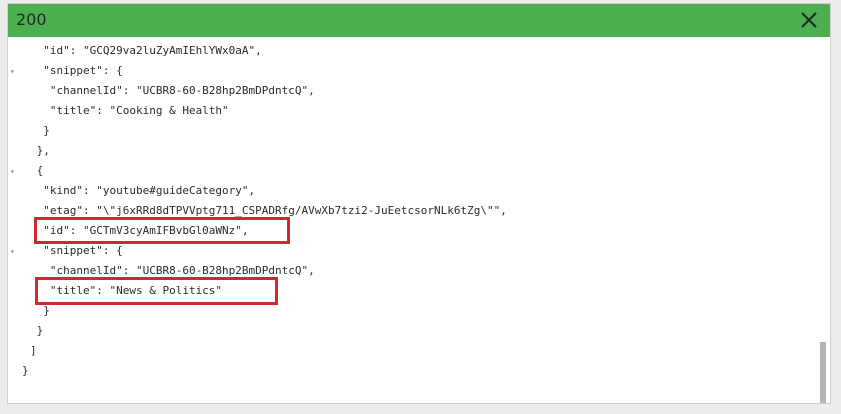 The width and height of the screenshot is (841, 414). What do you see at coordinates (419, 20) in the screenshot?
I see `panel-header: 200` at bounding box center [419, 20].